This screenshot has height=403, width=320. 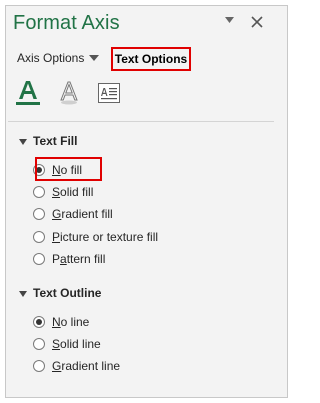 I want to click on chevron-down-icon, so click(x=94, y=58).